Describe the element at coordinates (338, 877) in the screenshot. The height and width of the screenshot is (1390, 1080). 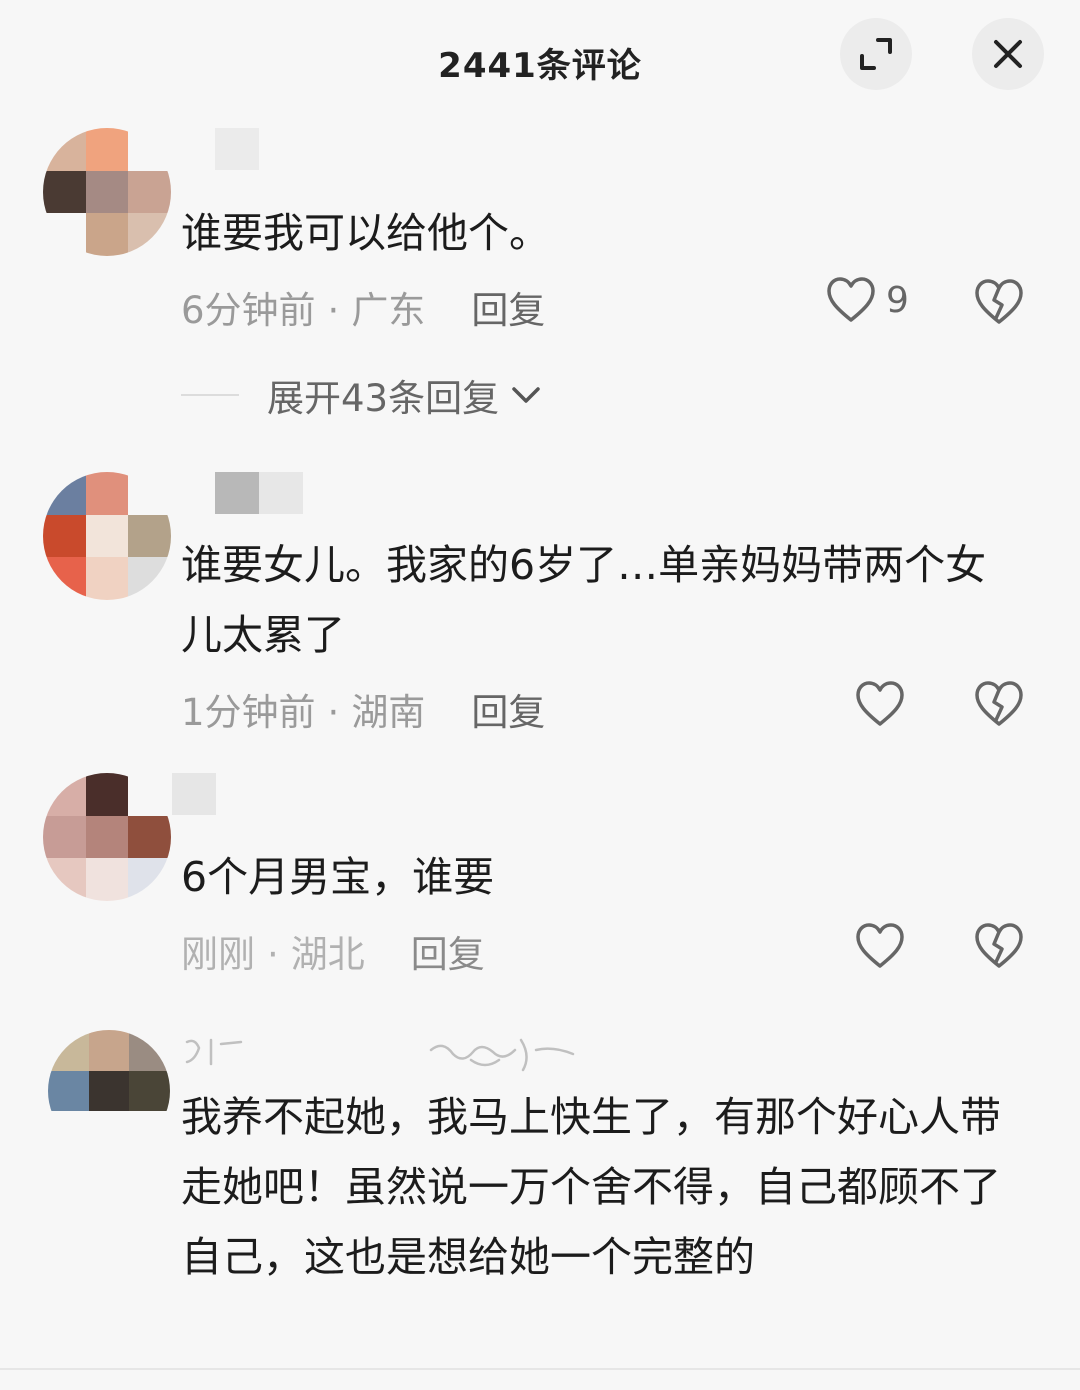
I see `comment-text: 6个月男宝，谁要` at that location.